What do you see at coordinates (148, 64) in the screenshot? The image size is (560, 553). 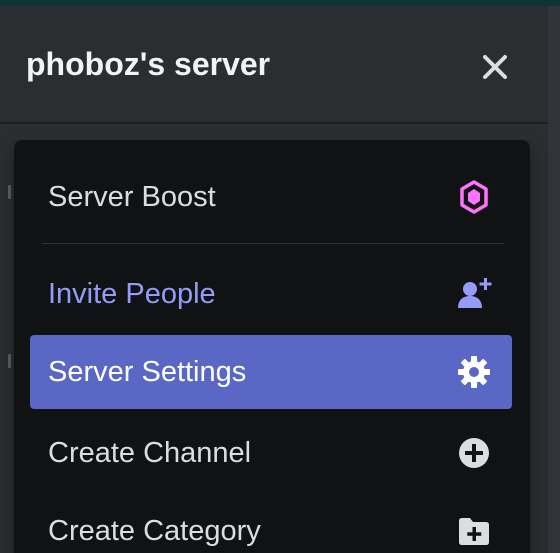 I see `server-name: phoboz's server` at bounding box center [148, 64].